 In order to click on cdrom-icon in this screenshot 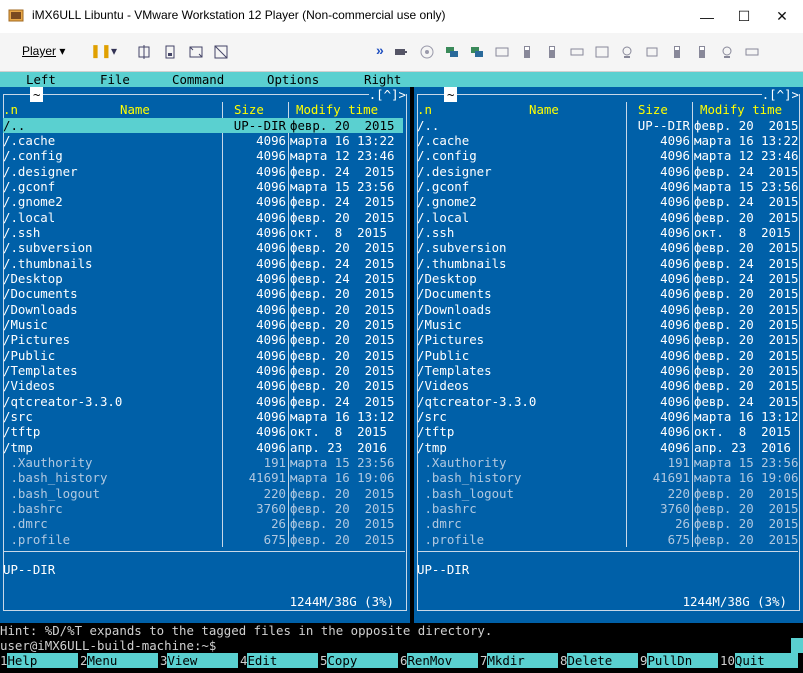, I will do `click(427, 52)`.